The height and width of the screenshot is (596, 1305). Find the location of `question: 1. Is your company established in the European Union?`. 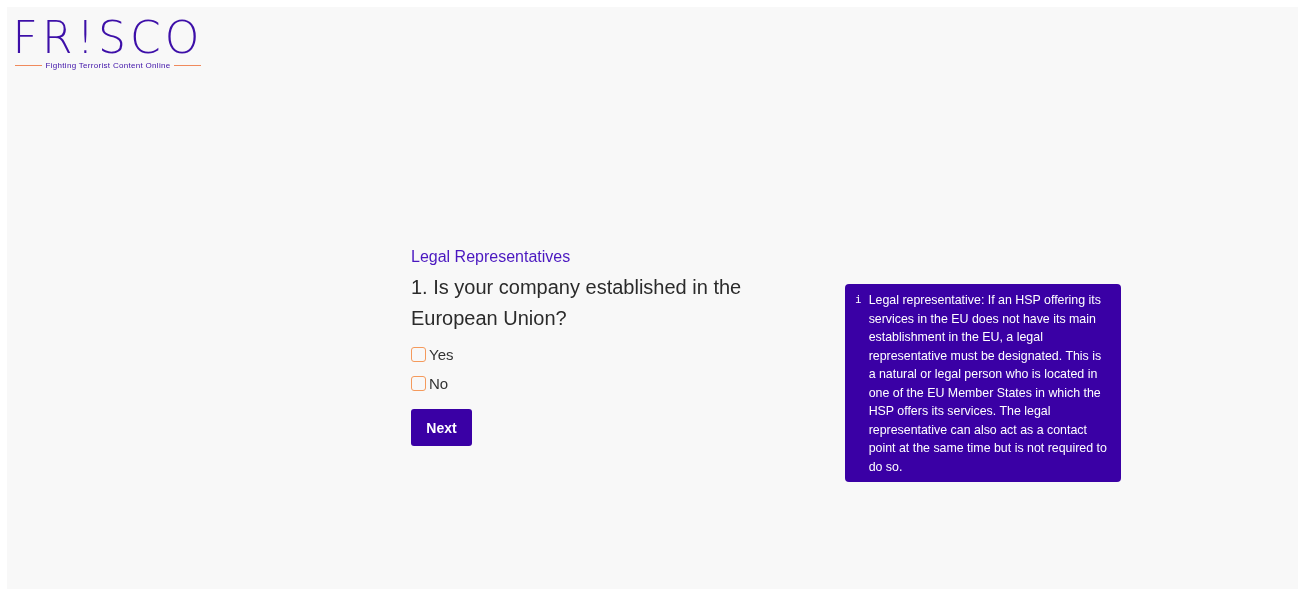

question: 1. Is your company established in the European Union? is located at coordinates (577, 303).